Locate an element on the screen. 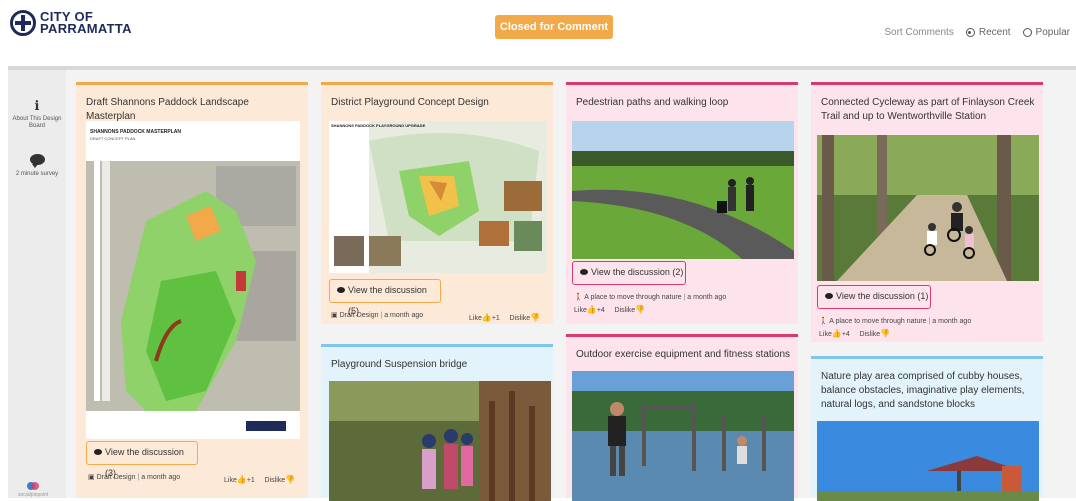 Image resolution: width=1076 pixels, height=501 pixels. cycleway-photo-icon is located at coordinates (928, 208).